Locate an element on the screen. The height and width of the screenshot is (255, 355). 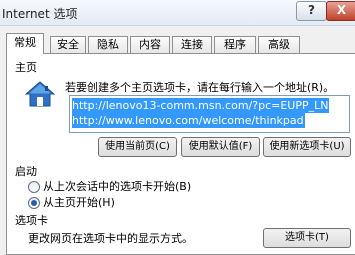
house-icon is located at coordinates (40, 94).